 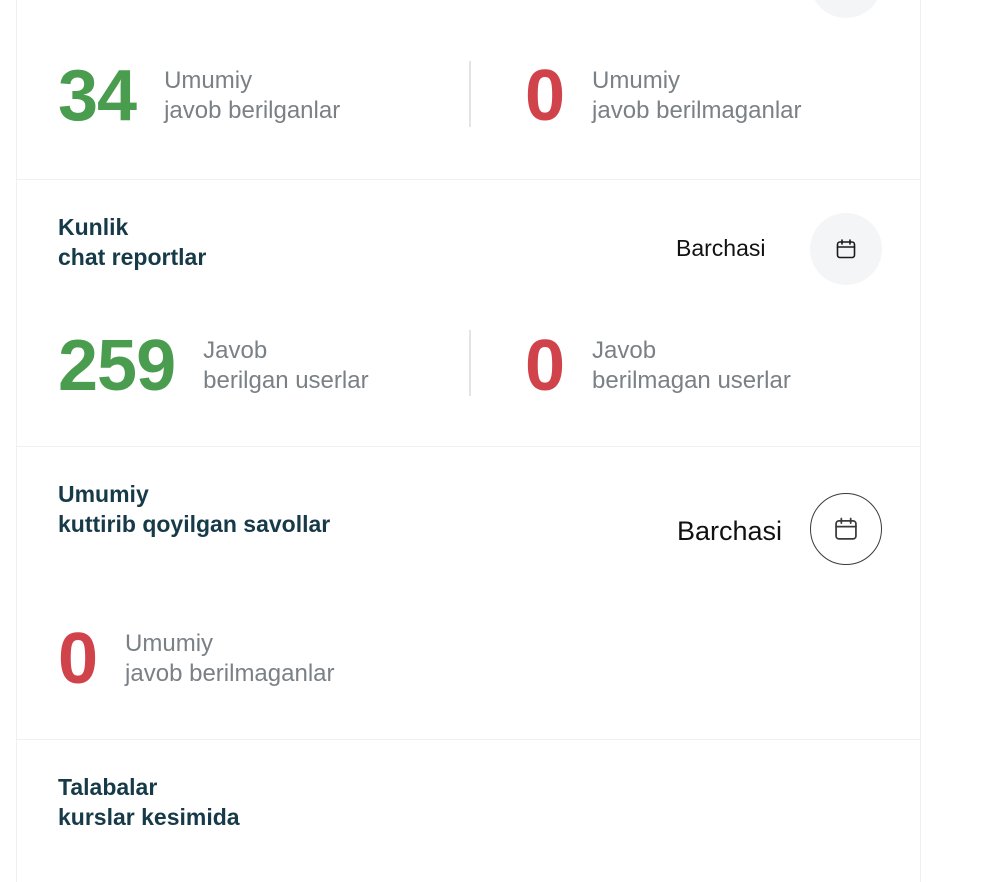 I want to click on answered-count: 34, so click(x=97, y=96).